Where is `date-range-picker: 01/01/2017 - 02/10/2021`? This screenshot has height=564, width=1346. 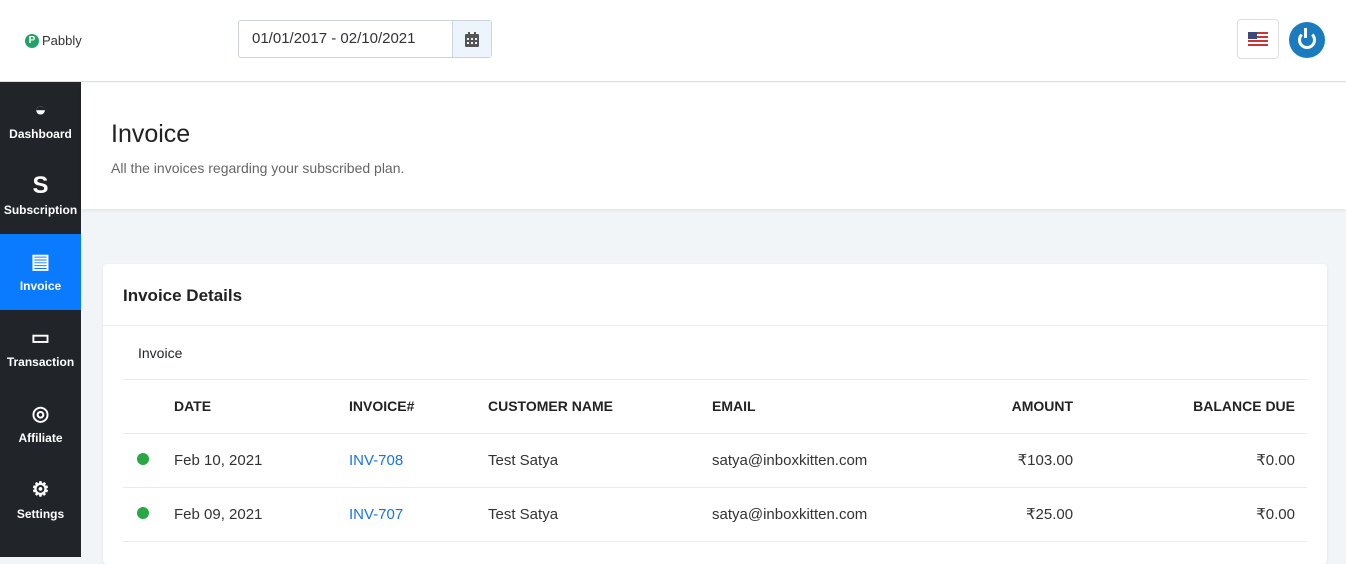 date-range-picker: 01/01/2017 - 02/10/2021 is located at coordinates (365, 39).